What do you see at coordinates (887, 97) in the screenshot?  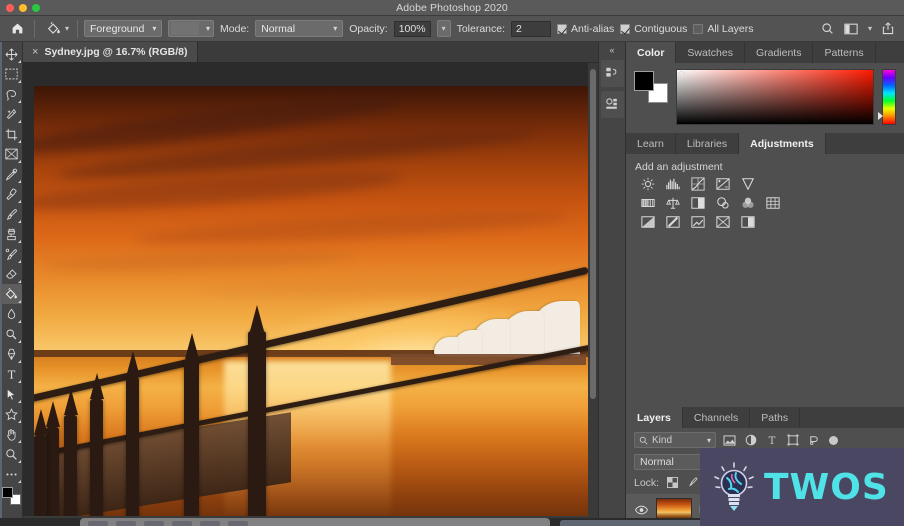 I see `hue-slider` at bounding box center [887, 97].